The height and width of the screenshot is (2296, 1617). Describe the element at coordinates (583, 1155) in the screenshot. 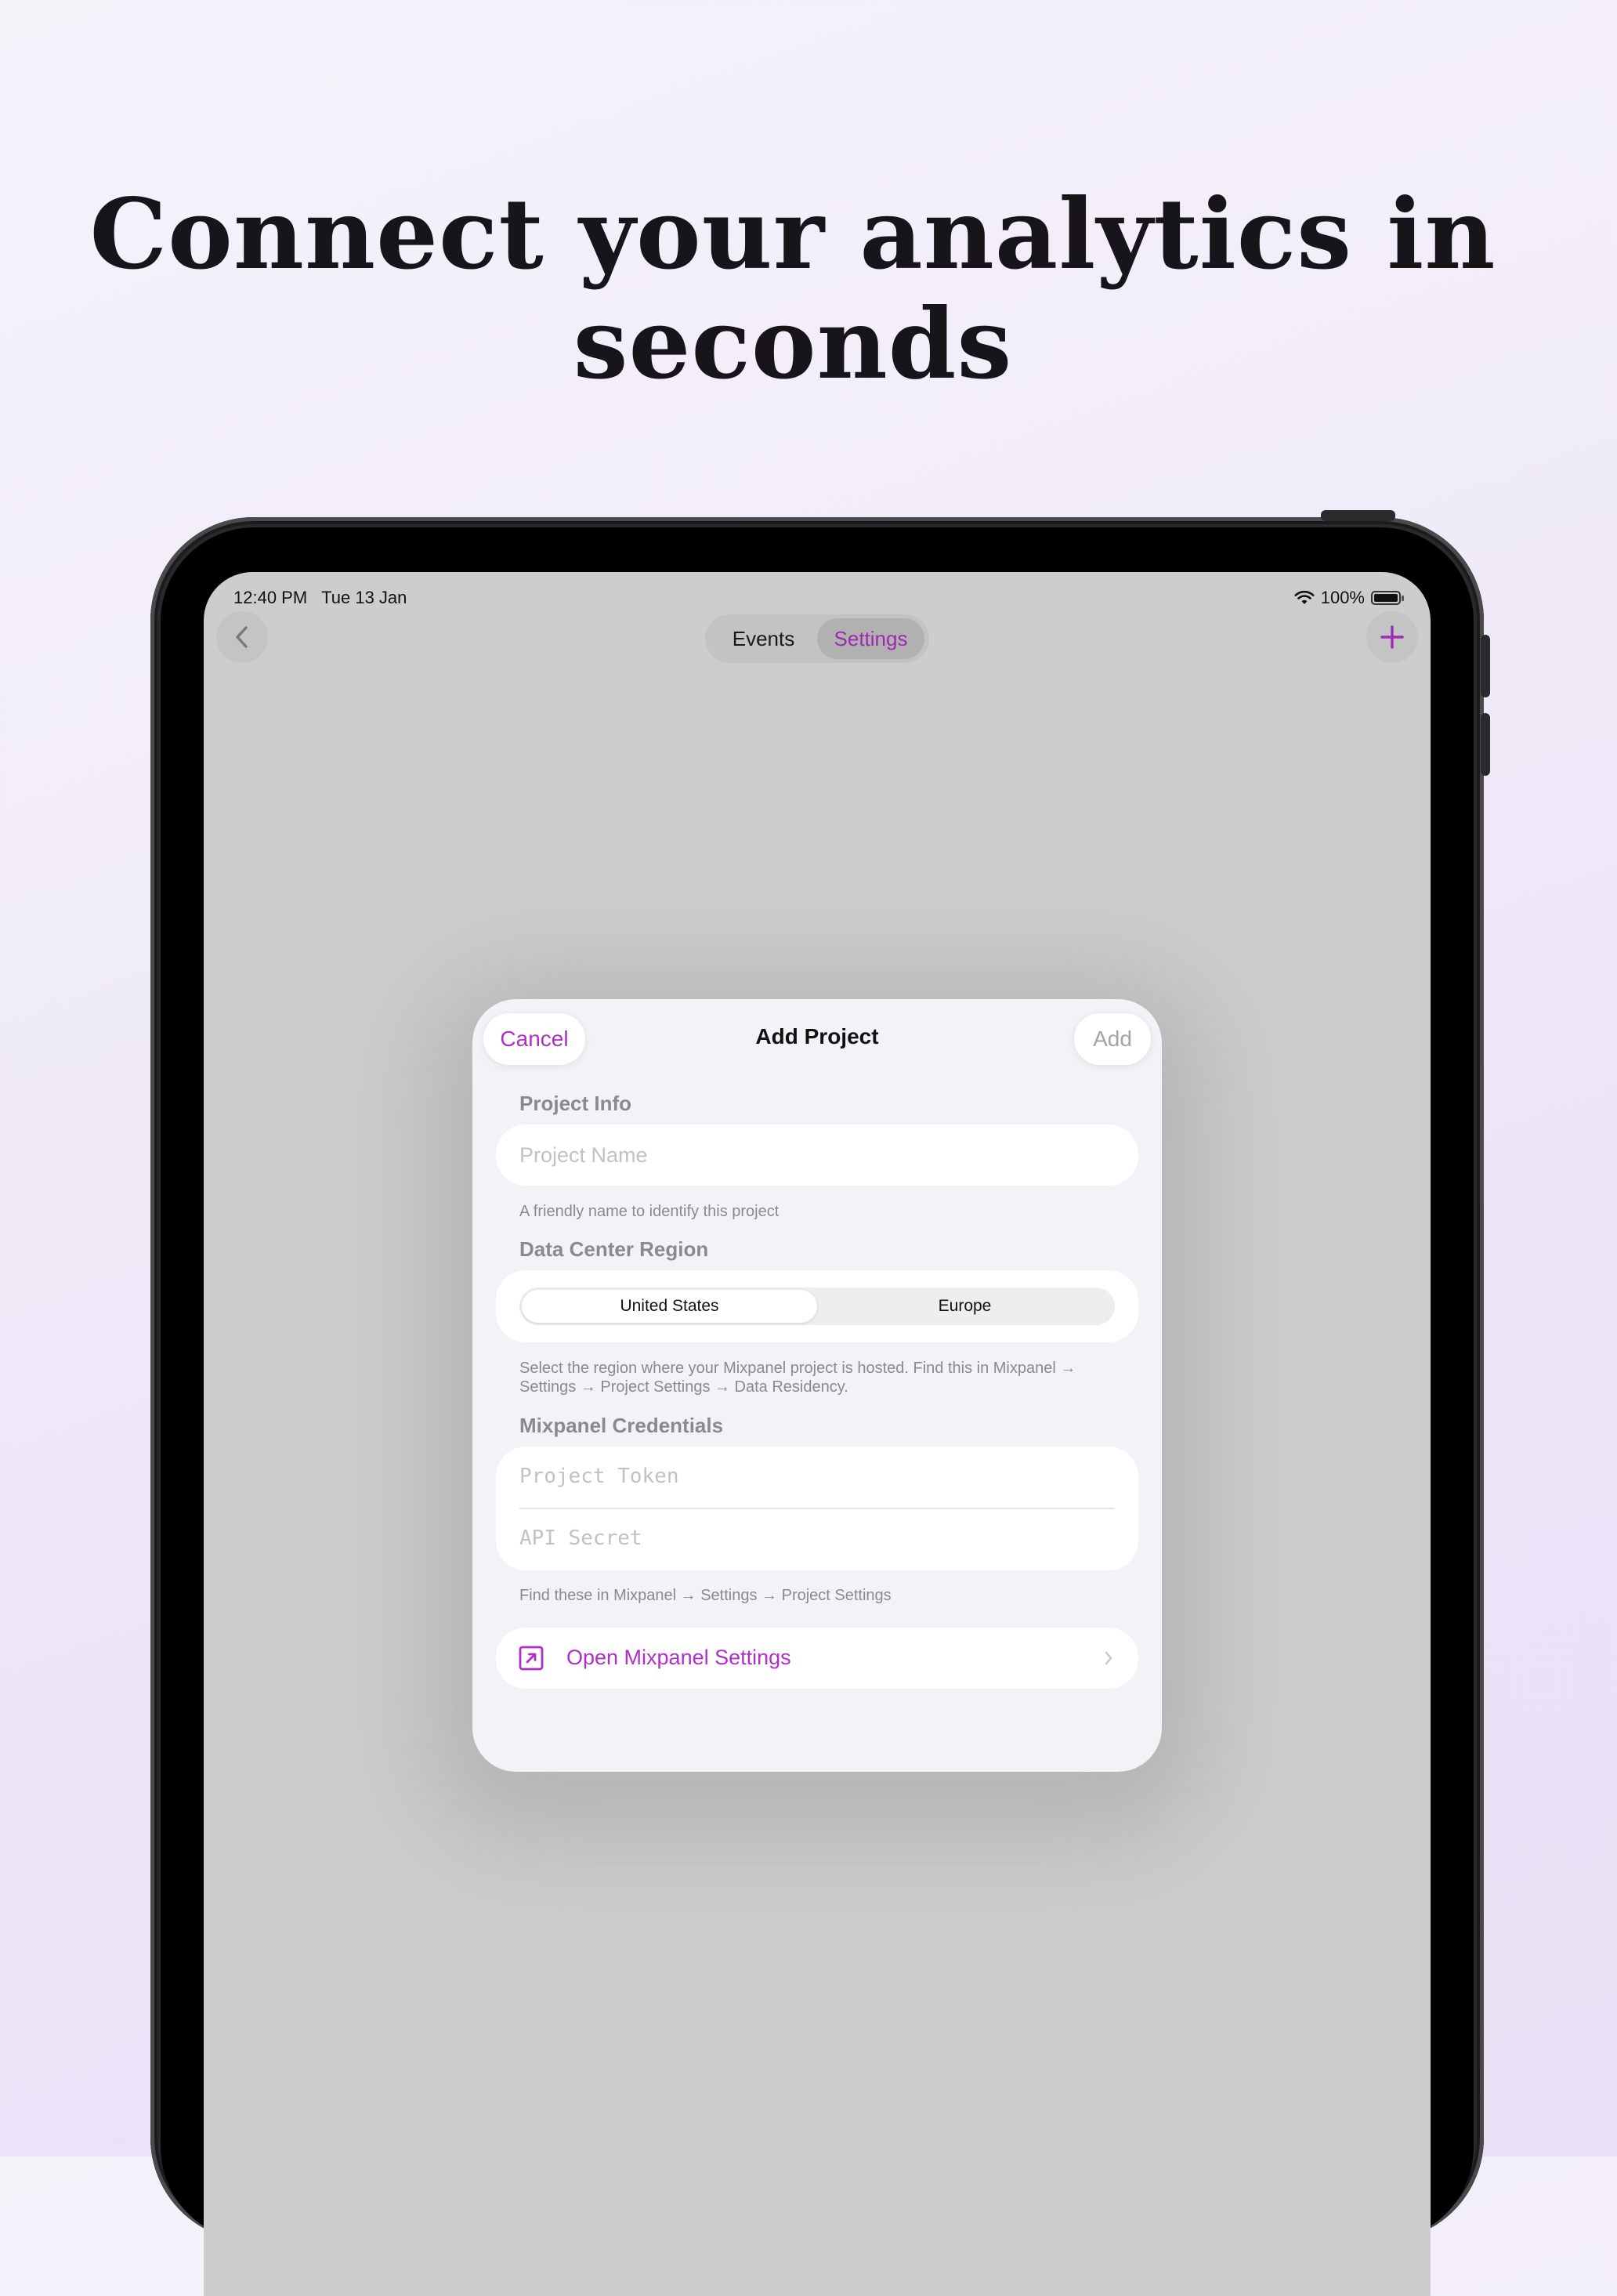

I see `project-name-placeholder: Project Name` at that location.